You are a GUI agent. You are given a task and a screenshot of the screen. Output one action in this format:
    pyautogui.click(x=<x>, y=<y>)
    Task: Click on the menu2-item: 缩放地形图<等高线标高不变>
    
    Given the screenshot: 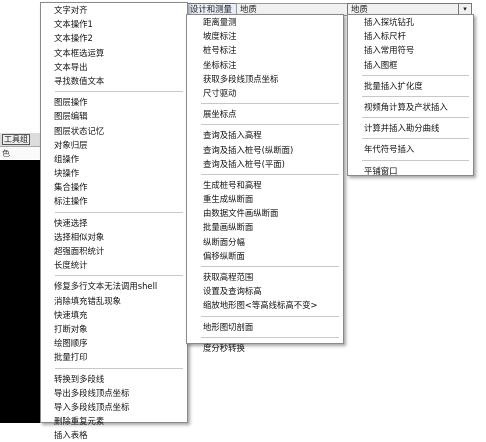 What is the action you would take?
    pyautogui.click(x=265, y=305)
    